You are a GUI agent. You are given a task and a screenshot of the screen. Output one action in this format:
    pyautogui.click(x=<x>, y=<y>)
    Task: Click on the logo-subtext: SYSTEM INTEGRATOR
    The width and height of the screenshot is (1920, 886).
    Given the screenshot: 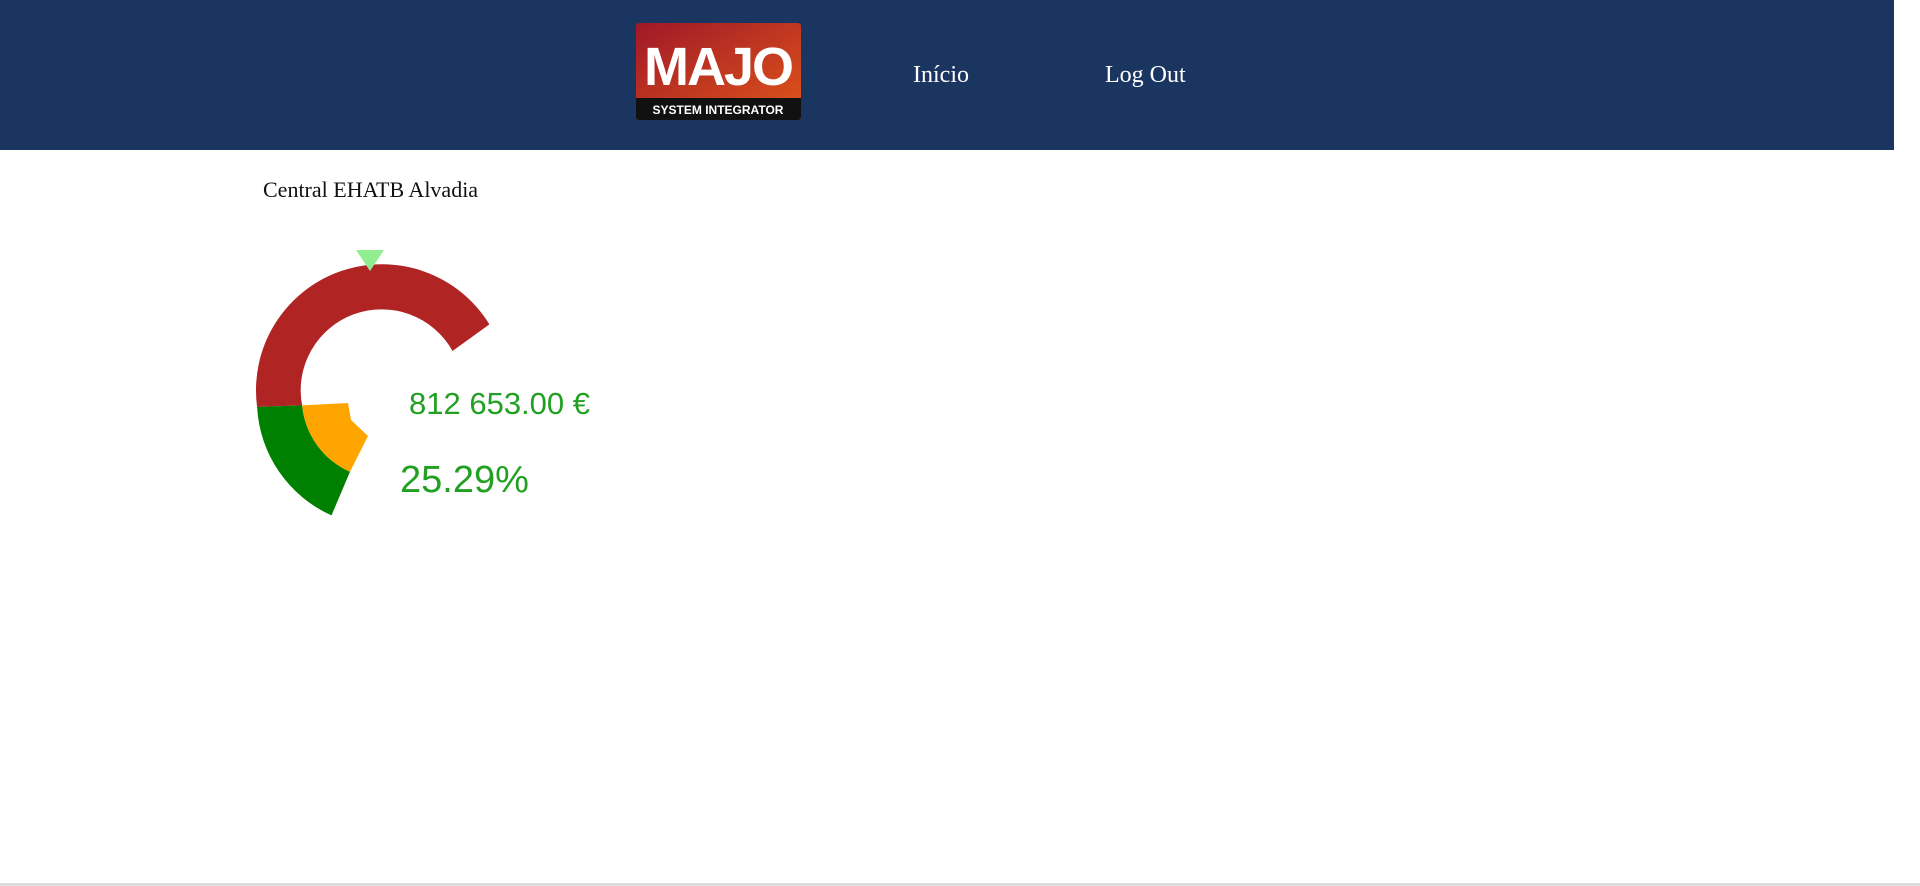 What is the action you would take?
    pyautogui.click(x=718, y=110)
    